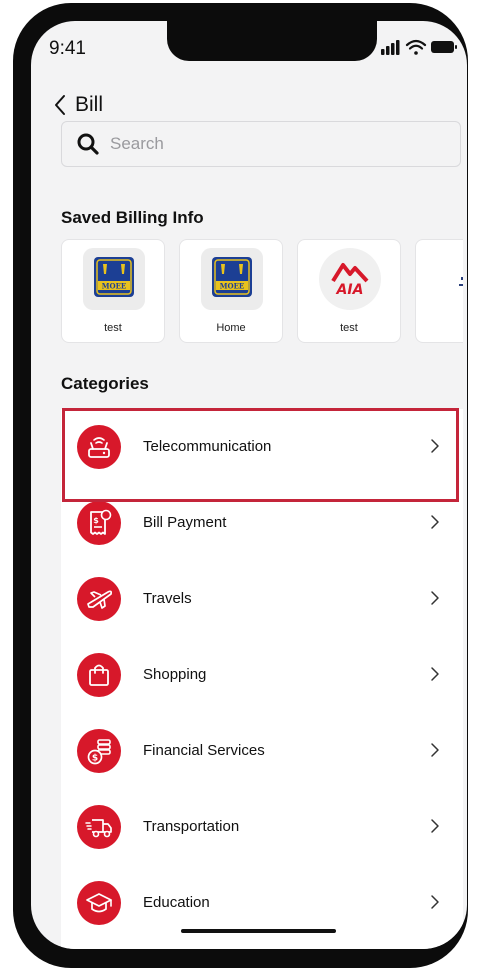 The width and height of the screenshot is (477, 971). Describe the element at coordinates (185, 522) in the screenshot. I see `category-label: Bill Payment` at that location.